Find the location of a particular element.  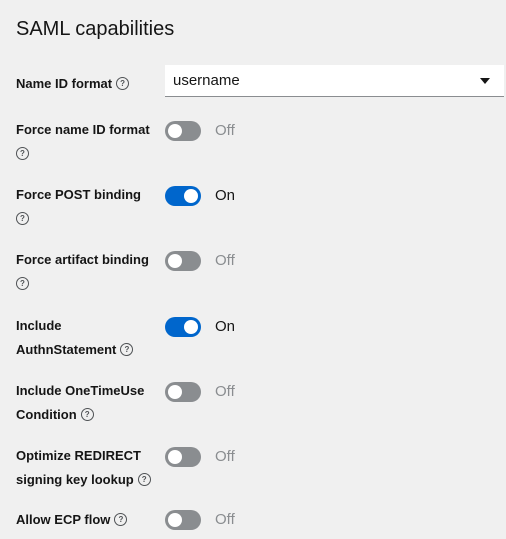

setting-label-line1: Force name ID format is located at coordinates (83, 129).